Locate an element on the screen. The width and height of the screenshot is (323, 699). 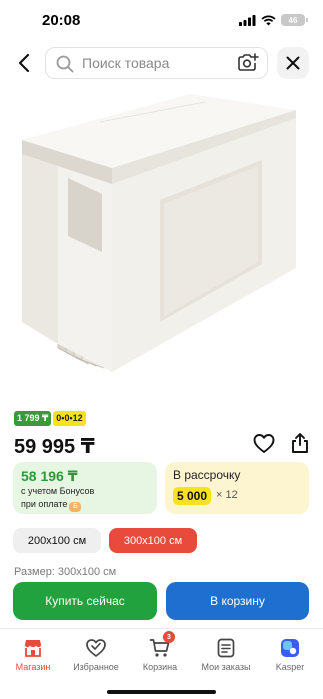
tab-shop: Магазин is located at coordinates (33, 654).